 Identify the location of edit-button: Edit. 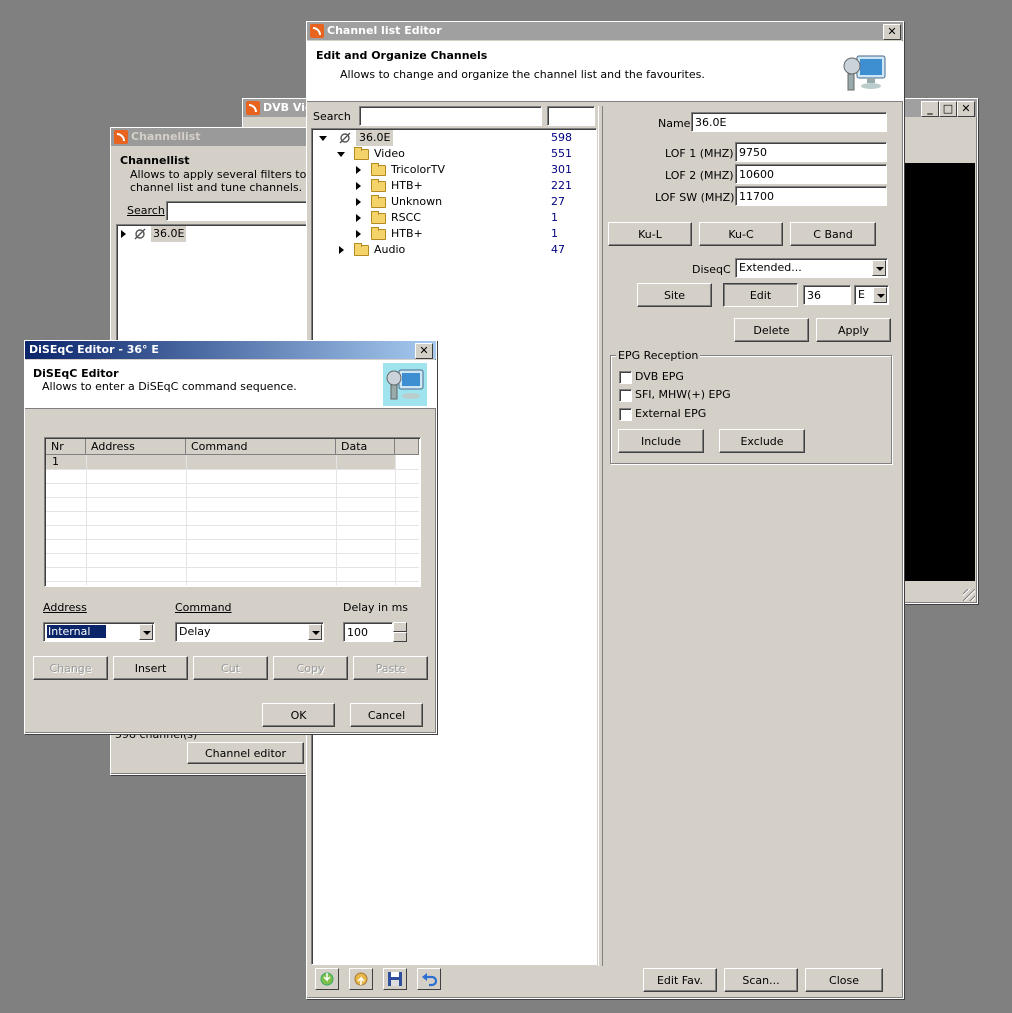
(760, 295).